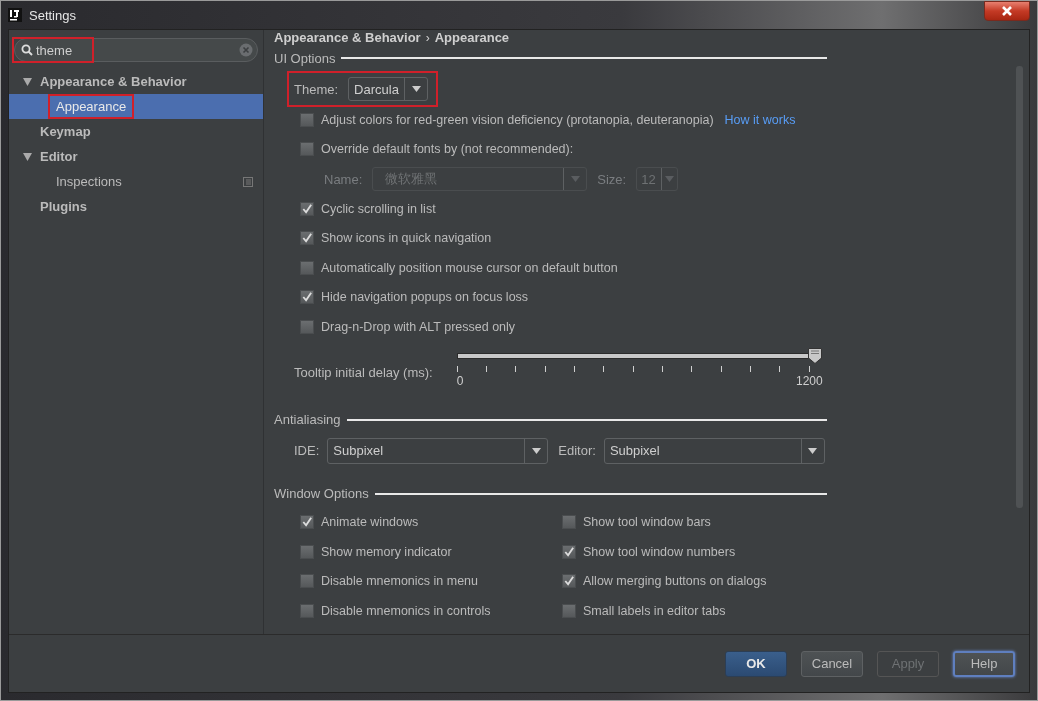  I want to click on checkbox-label: Override default fonts by (not recommended):, so click(447, 149).